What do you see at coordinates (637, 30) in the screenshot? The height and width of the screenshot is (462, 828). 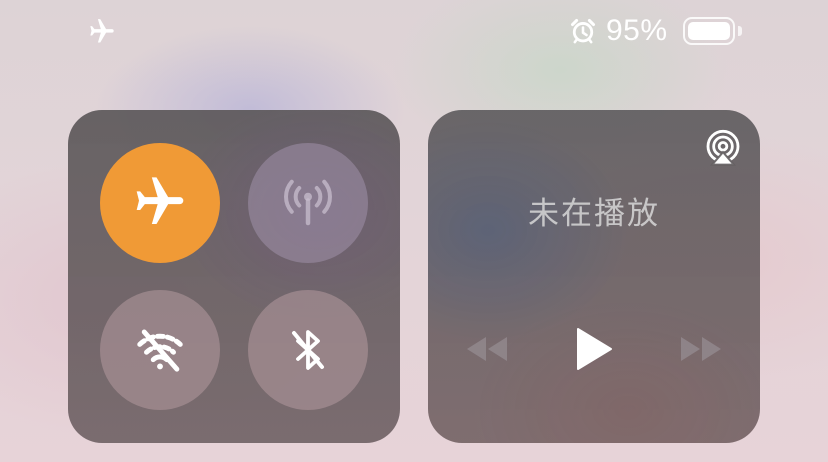 I see `battery-percent: 95%` at bounding box center [637, 30].